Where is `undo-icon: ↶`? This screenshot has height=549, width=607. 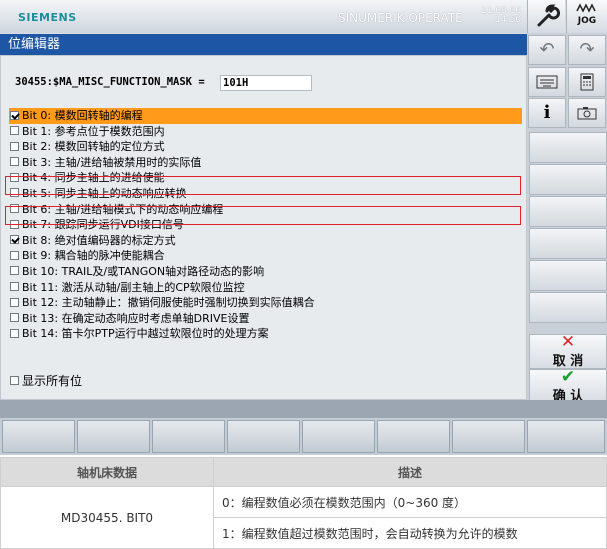
undo-icon: ↶ is located at coordinates (547, 49).